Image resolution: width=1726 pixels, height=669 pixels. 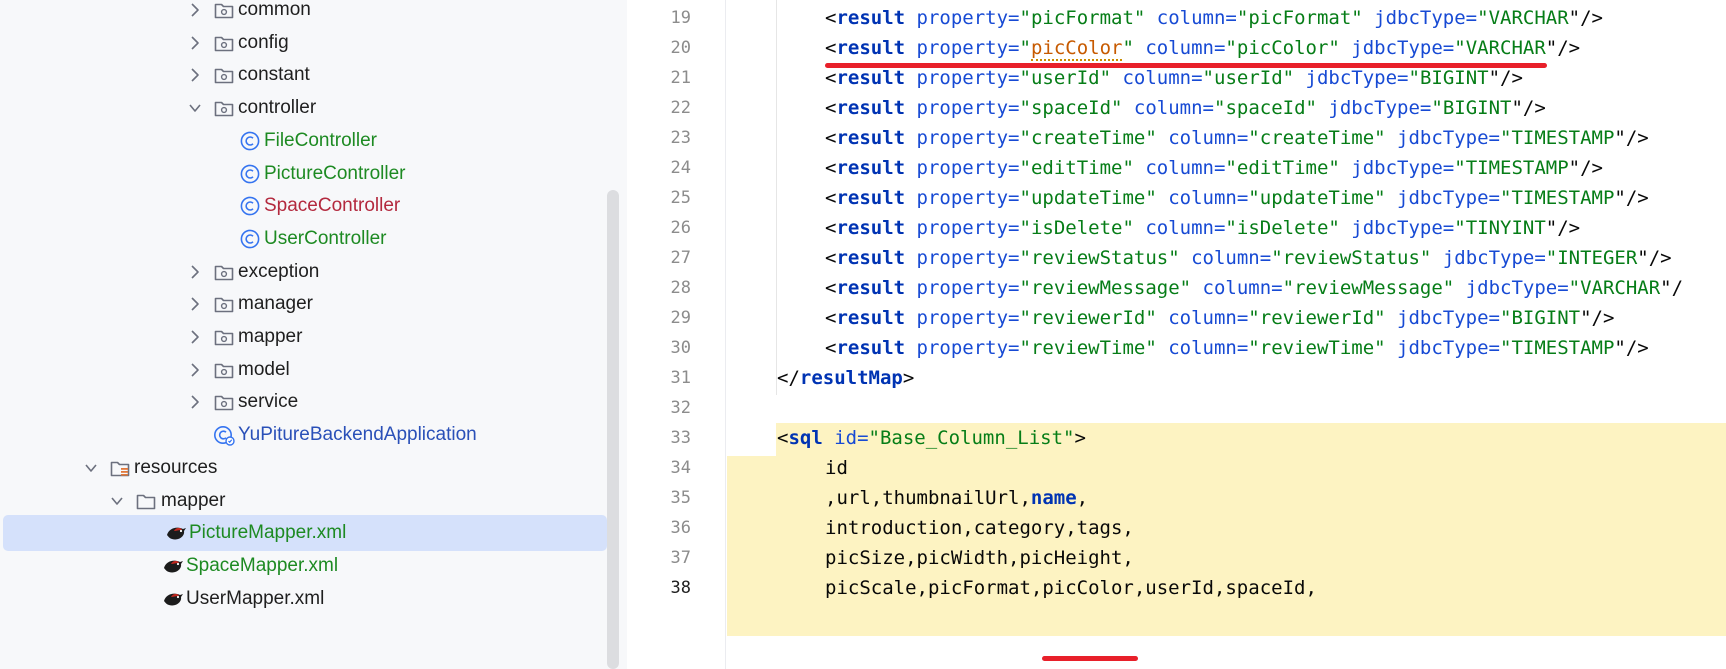 What do you see at coordinates (304, 468) in the screenshot?
I see `tree-item: resources` at bounding box center [304, 468].